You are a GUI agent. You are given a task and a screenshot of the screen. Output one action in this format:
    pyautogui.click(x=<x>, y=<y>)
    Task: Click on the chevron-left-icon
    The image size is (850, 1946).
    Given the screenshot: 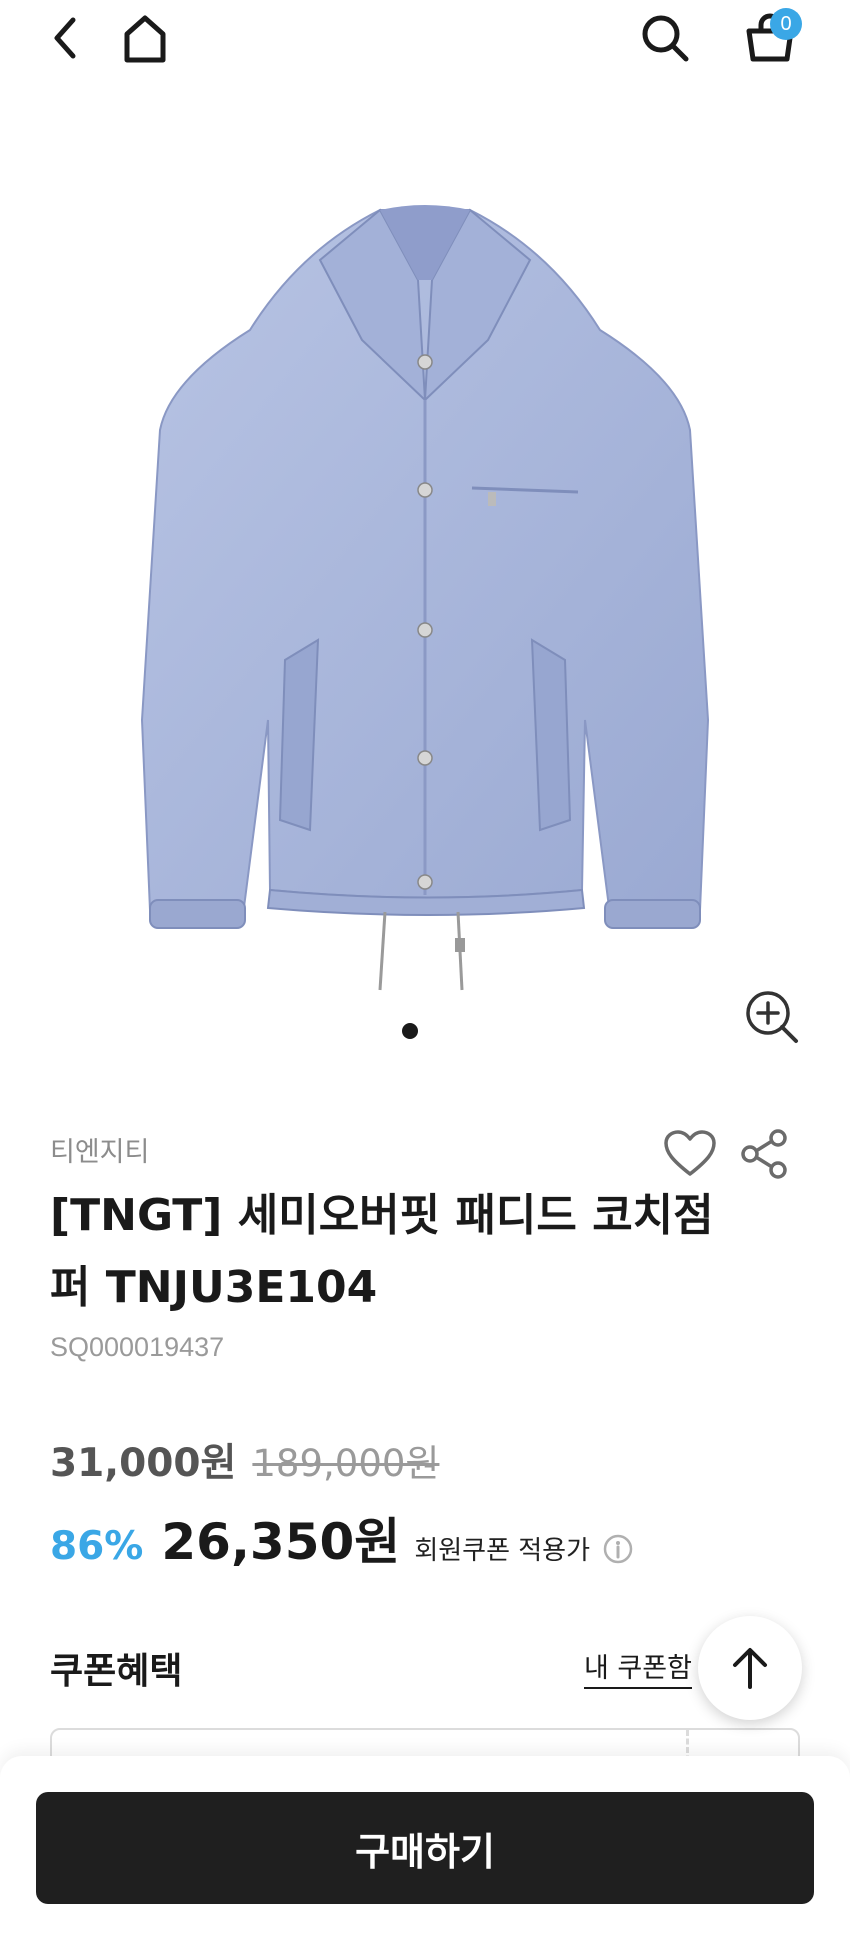 What is the action you would take?
    pyautogui.click(x=65, y=38)
    